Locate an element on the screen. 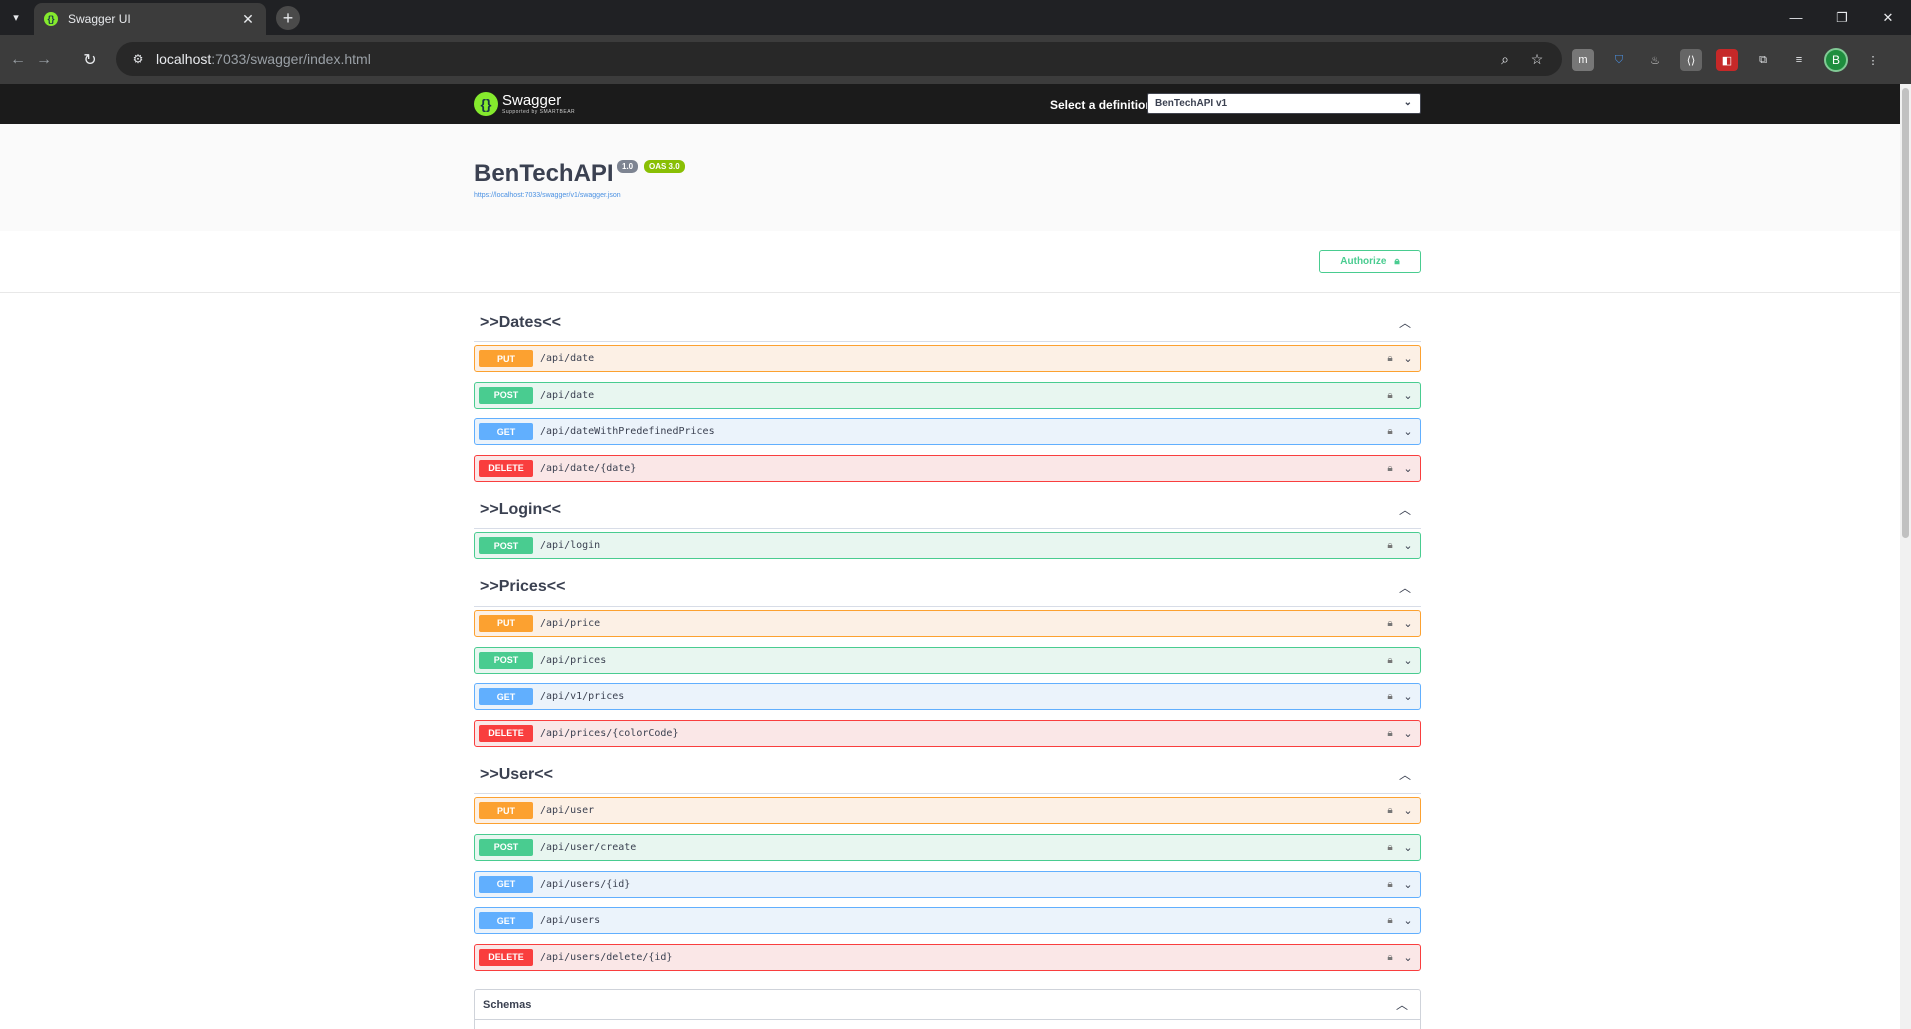  operation-row: GET/api/users 🔒︎ ⌄ is located at coordinates (947, 921).